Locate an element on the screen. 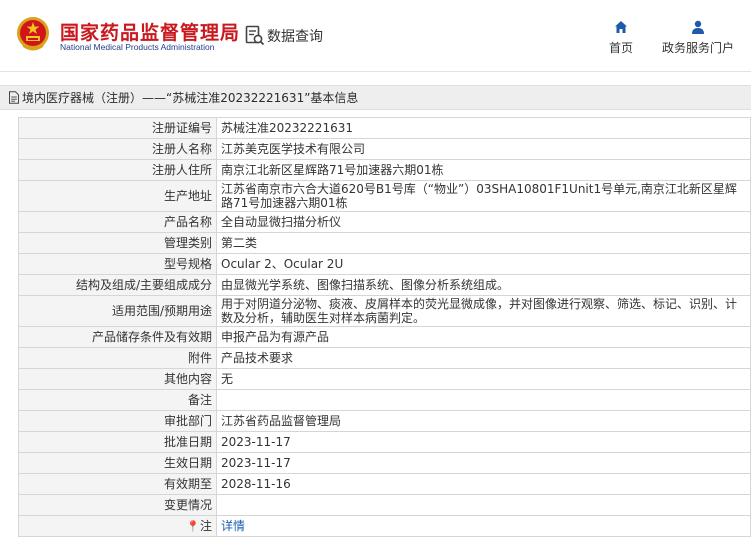 Image resolution: width=751 pixels, height=558 pixels. table-row: 📍注 详情 is located at coordinates (384, 526).